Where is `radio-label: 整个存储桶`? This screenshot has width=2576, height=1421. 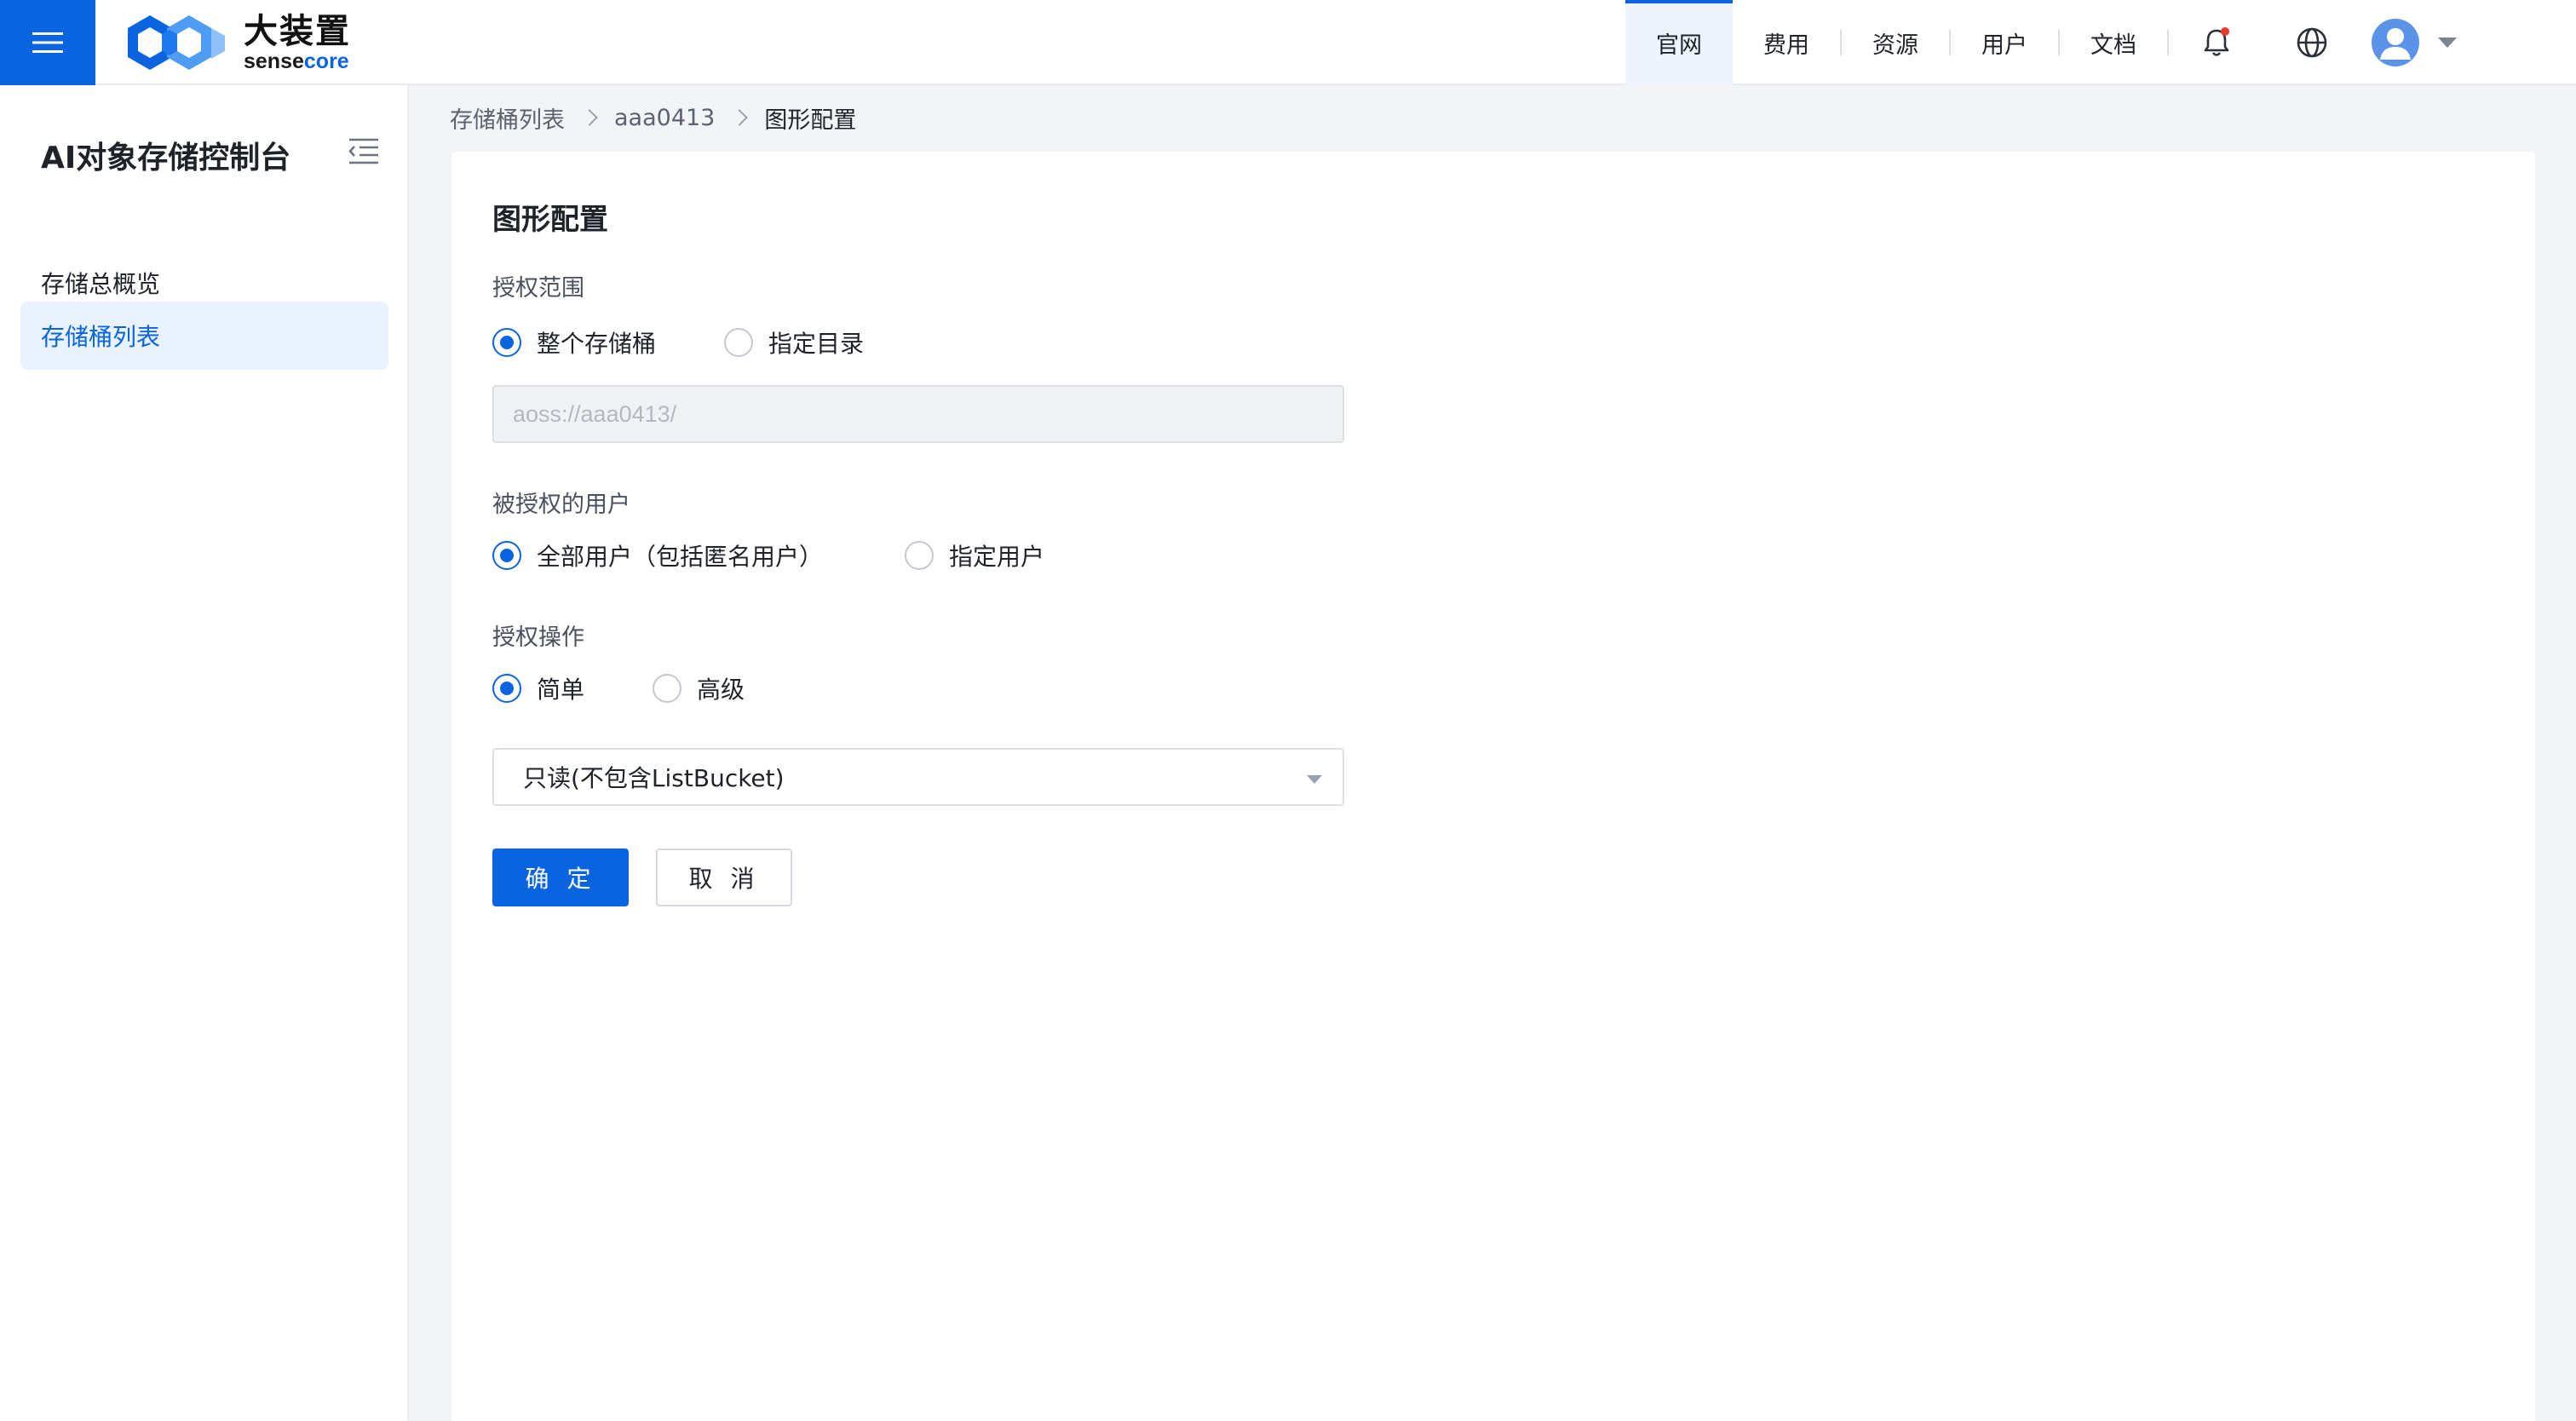
radio-label: 整个存储桶 is located at coordinates (597, 344).